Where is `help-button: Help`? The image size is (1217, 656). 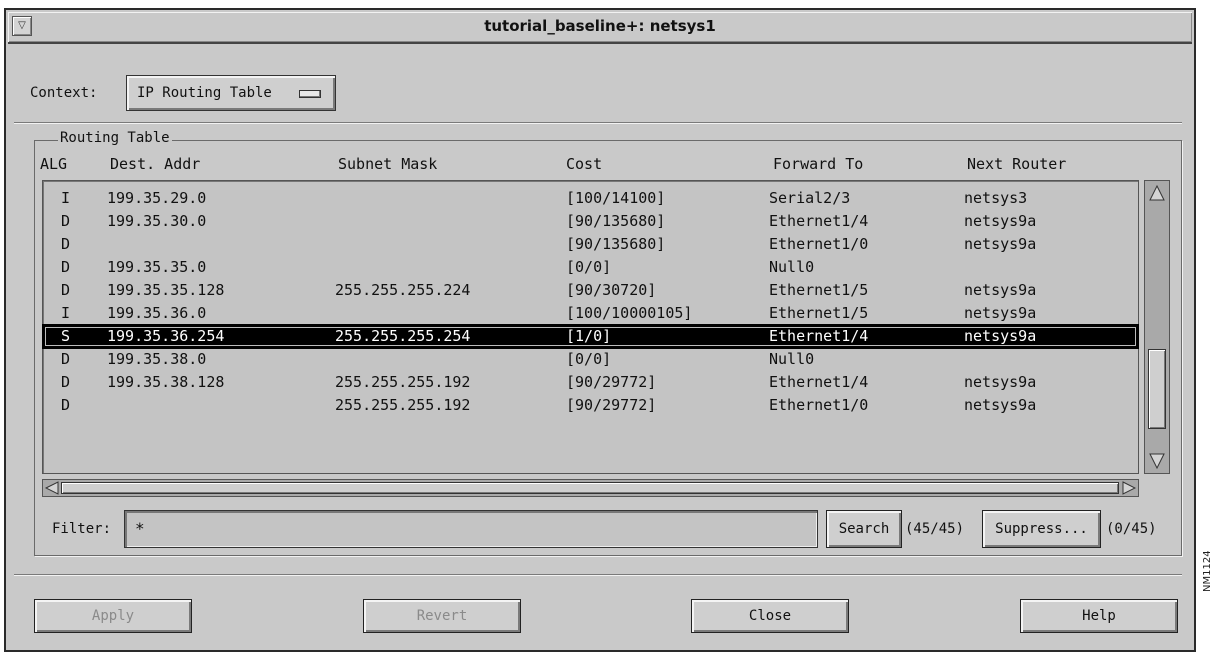 help-button: Help is located at coordinates (1099, 616).